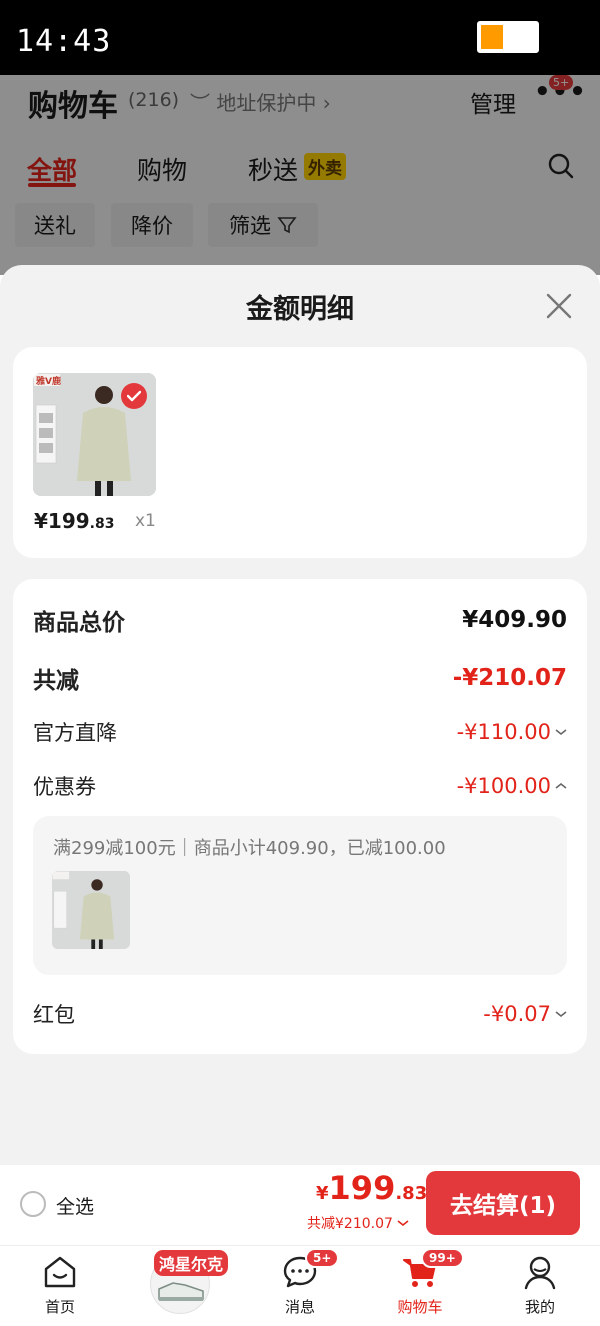 The width and height of the screenshot is (600, 1326). What do you see at coordinates (94, 434) in the screenshot?
I see `product-image: 雅V鹿` at bounding box center [94, 434].